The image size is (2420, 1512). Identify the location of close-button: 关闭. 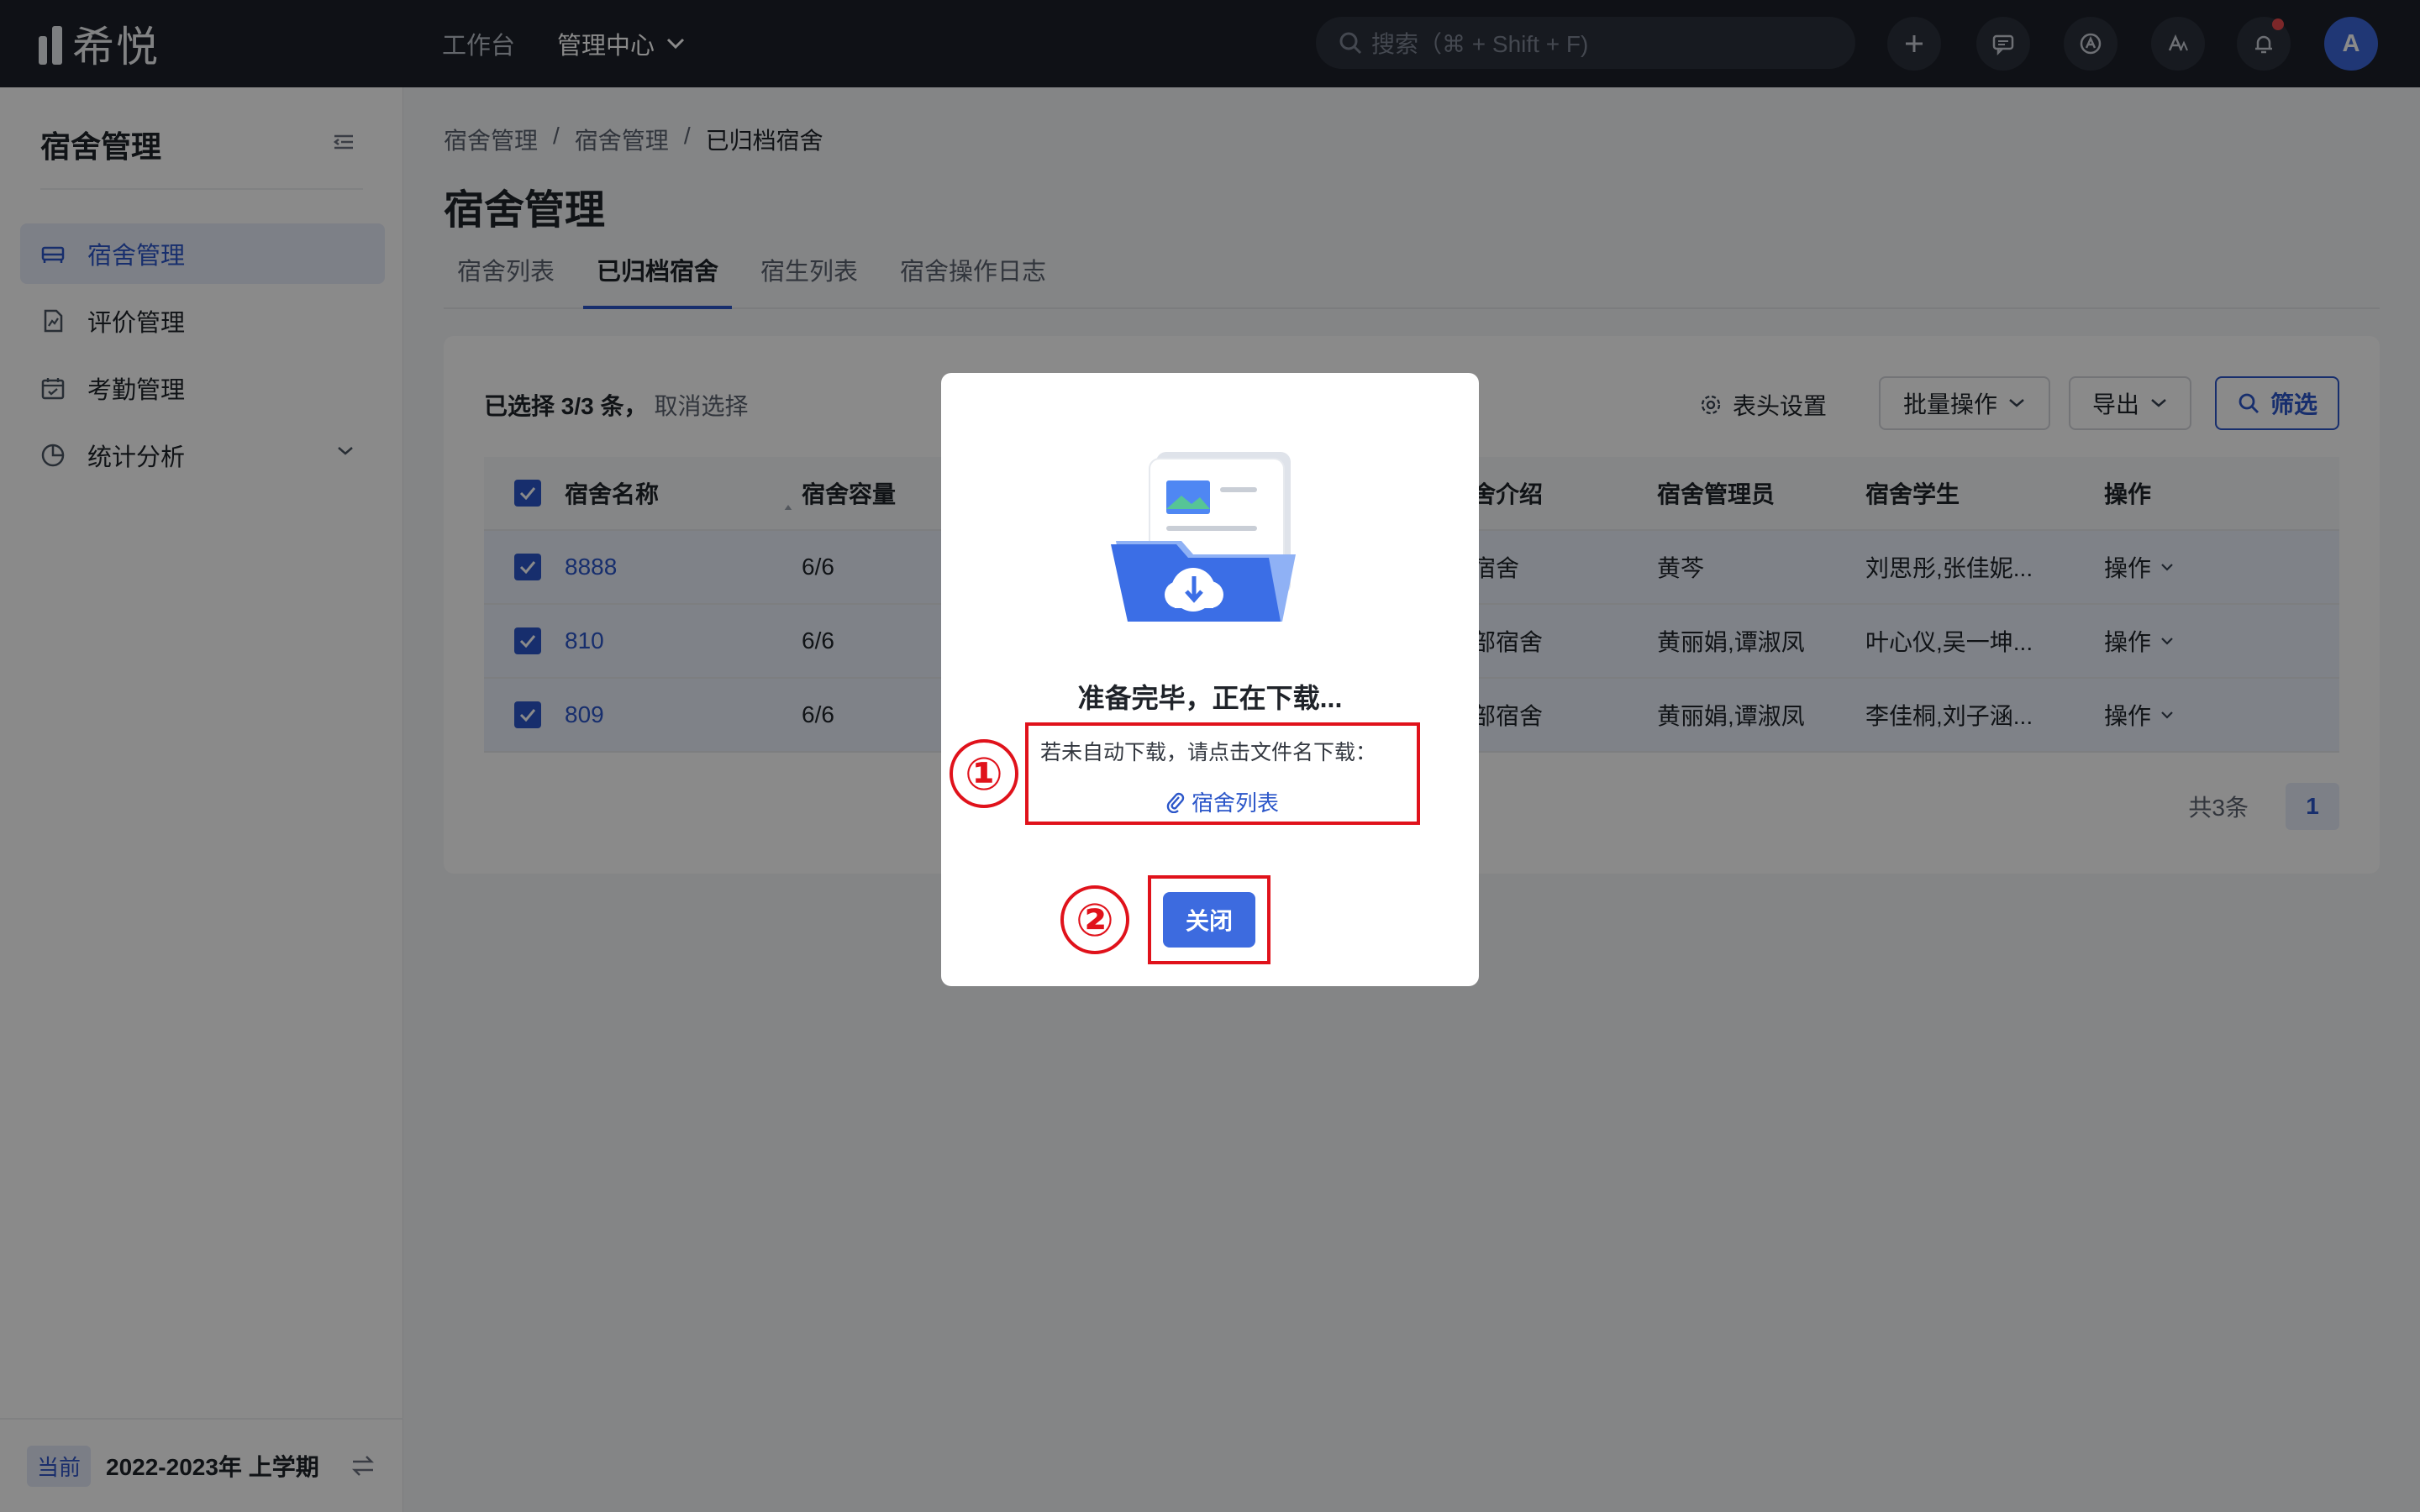
(1209, 920).